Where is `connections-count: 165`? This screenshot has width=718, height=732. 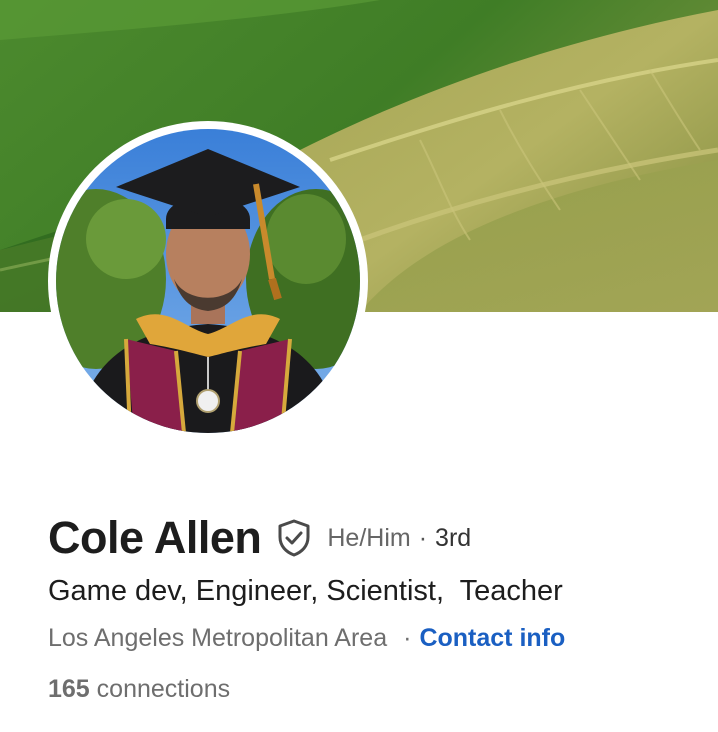 connections-count: 165 is located at coordinates (69, 689).